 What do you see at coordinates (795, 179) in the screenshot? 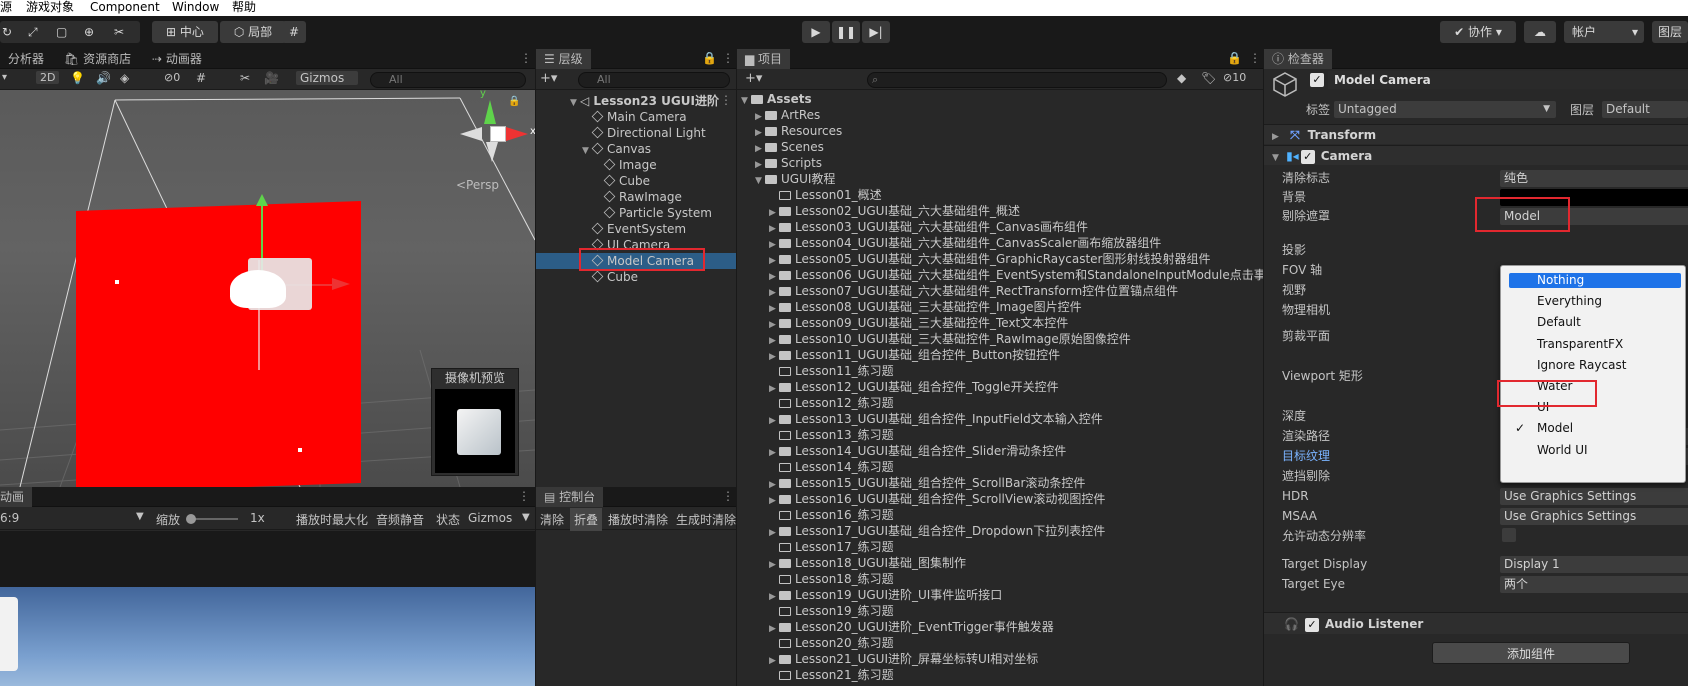
I see `project-tree-item: ▼ UGUI教程` at bounding box center [795, 179].